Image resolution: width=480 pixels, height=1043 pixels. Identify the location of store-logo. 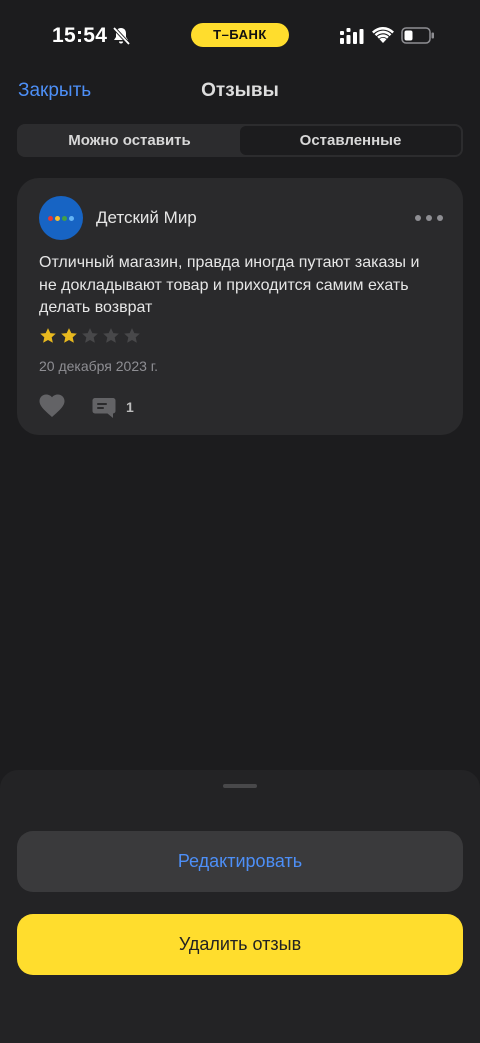
(61, 218).